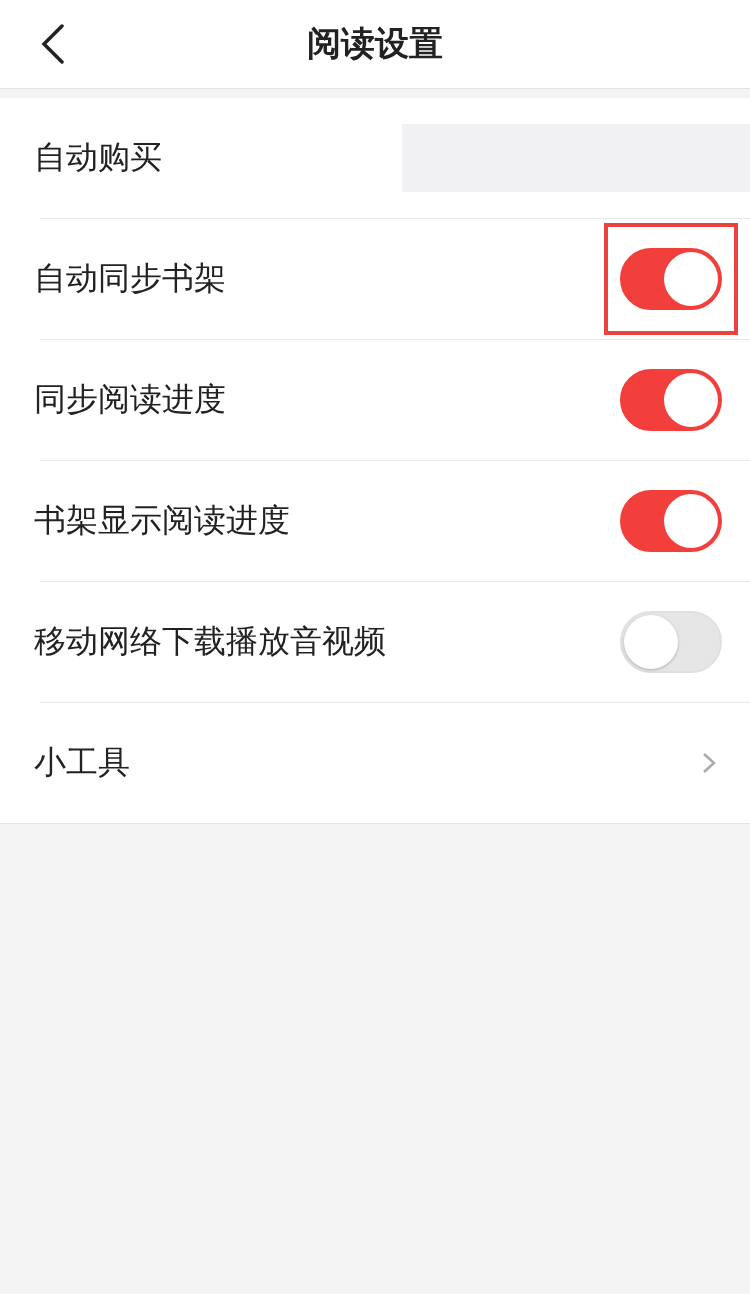 The width and height of the screenshot is (750, 1294). What do you see at coordinates (375, 43) in the screenshot?
I see `page-title: 阅读设置` at bounding box center [375, 43].